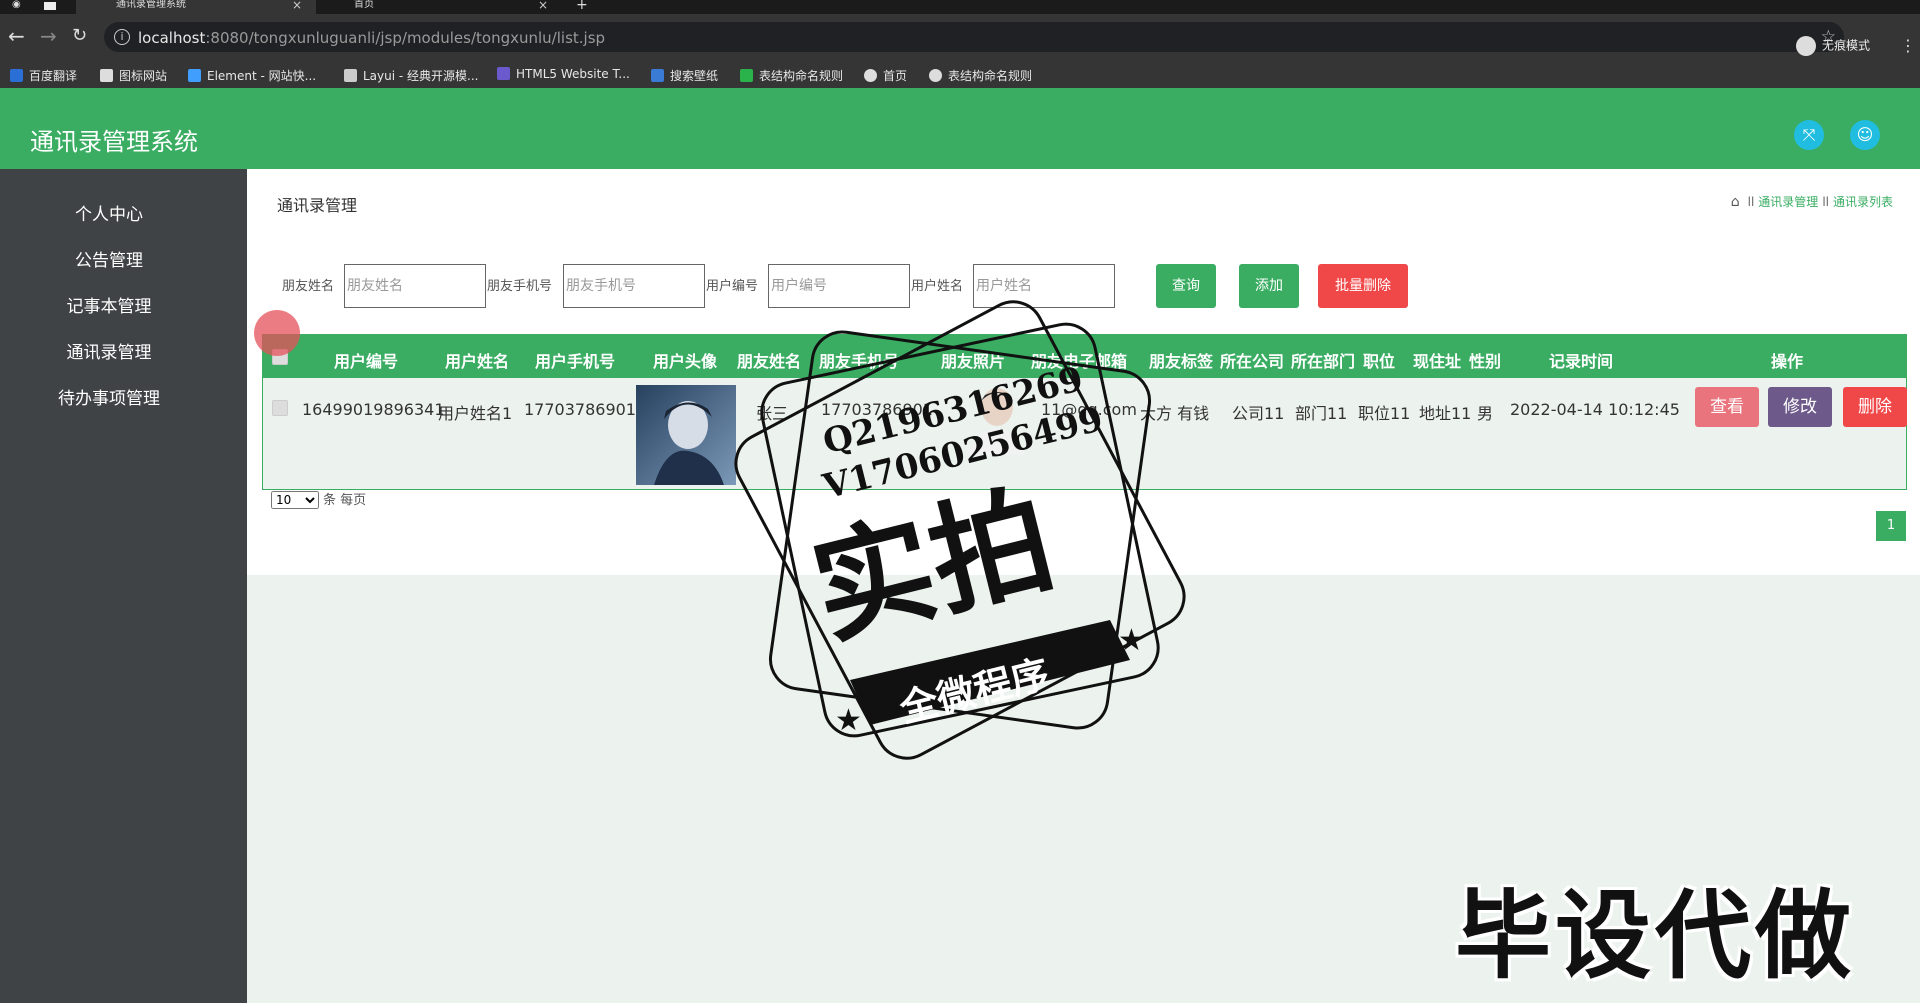  I want to click on row-checkbox, so click(280, 408).